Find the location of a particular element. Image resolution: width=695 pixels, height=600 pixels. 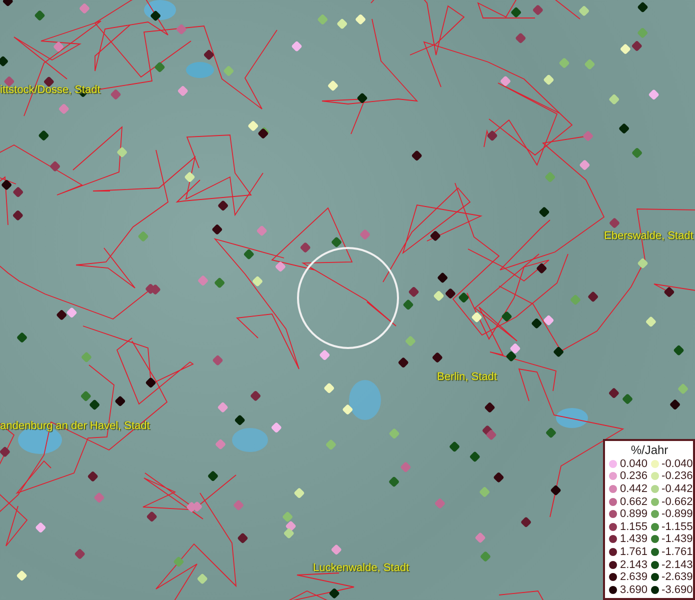

legend-value: 0.899 is located at coordinates (634, 514).